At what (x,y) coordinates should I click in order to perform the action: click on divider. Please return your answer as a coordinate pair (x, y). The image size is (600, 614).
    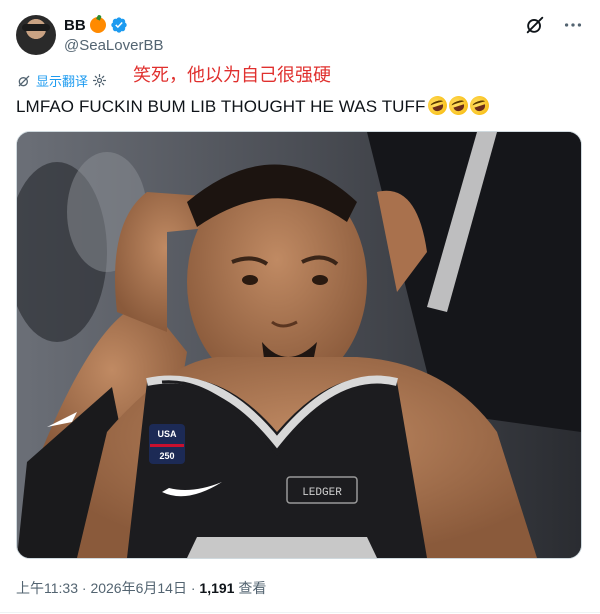
    Looking at the image, I should click on (300, 612).